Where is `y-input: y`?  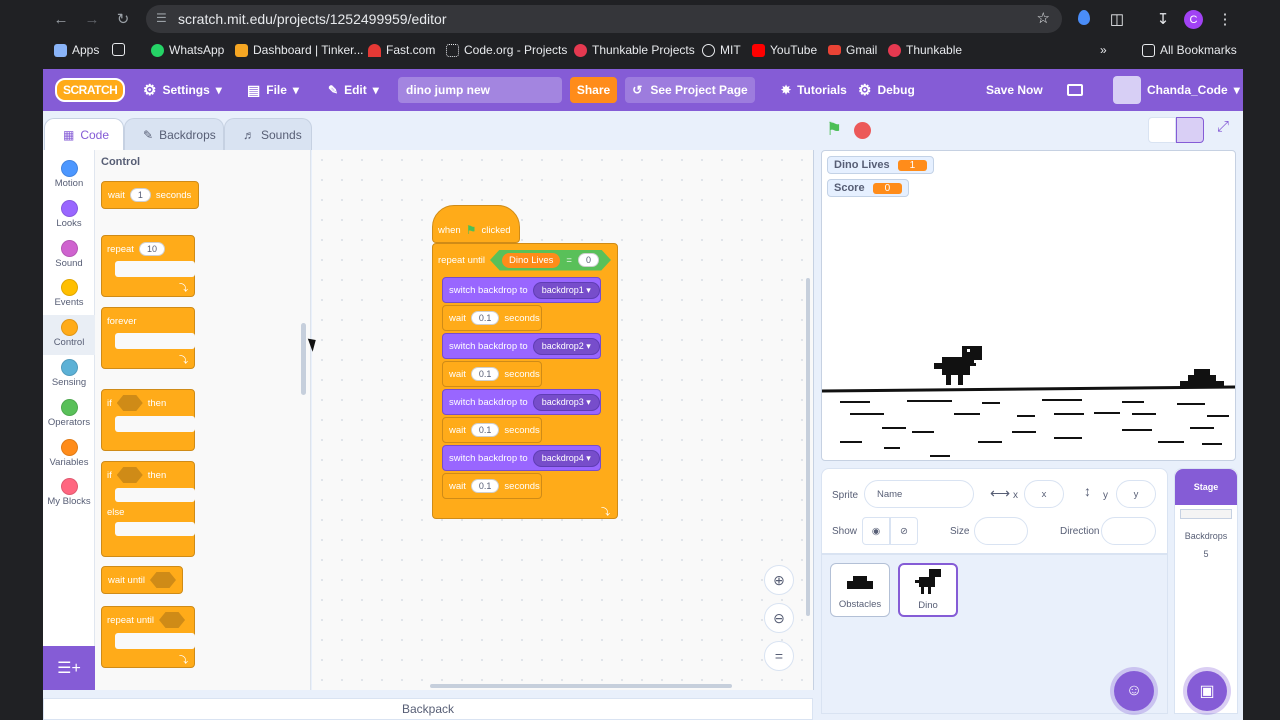
y-input: y is located at coordinates (1136, 494).